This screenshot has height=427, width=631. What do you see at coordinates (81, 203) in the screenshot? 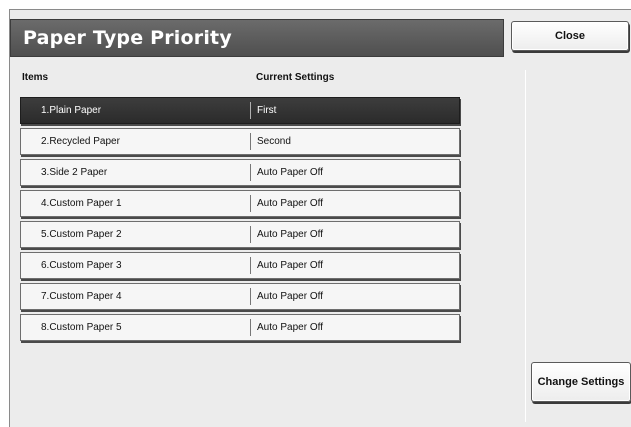
I see `row-item-label: 4.Custom Paper 1` at bounding box center [81, 203].